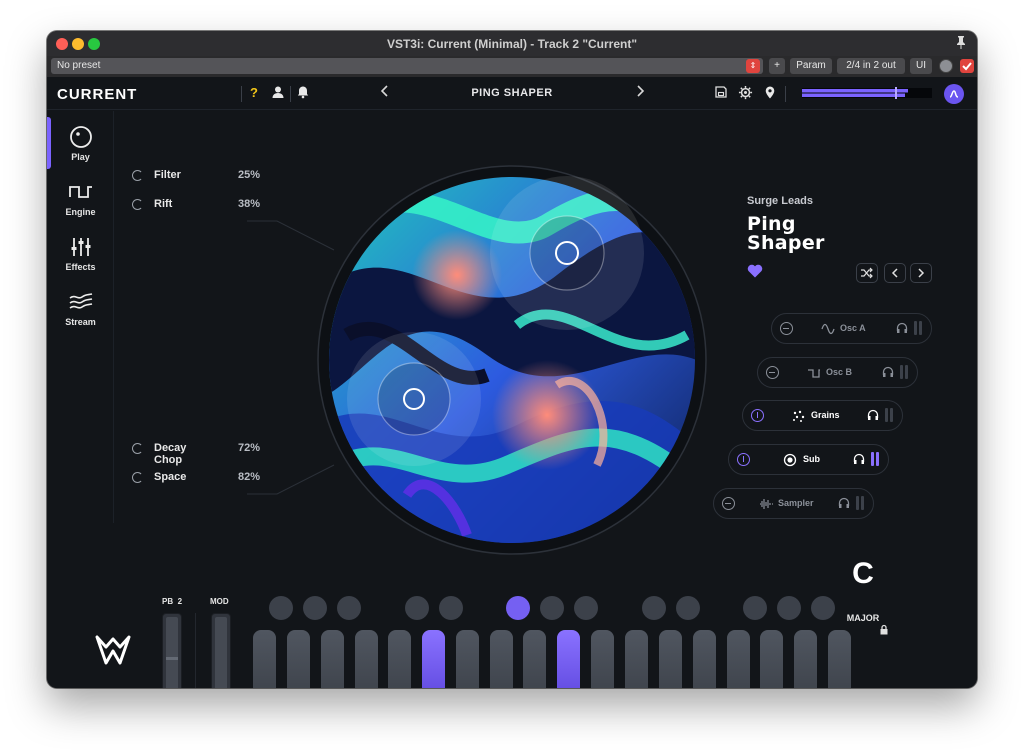  What do you see at coordinates (786, 243) in the screenshot?
I see `patch-title-line2: Shaper` at bounding box center [786, 243].